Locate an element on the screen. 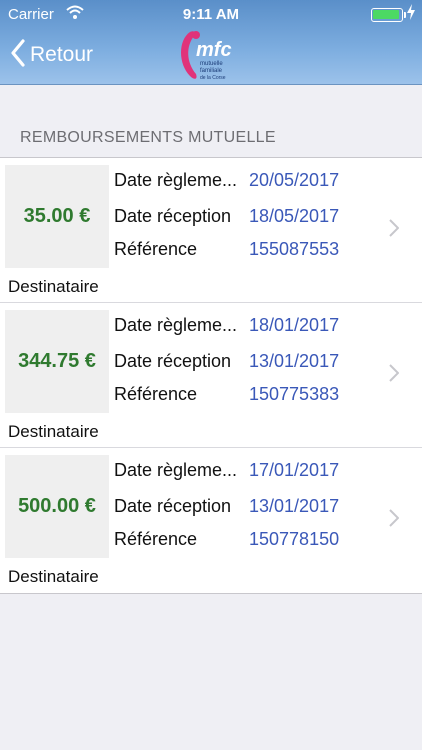 The width and height of the screenshot is (422, 750). amount: 35.00 € is located at coordinates (57, 216).